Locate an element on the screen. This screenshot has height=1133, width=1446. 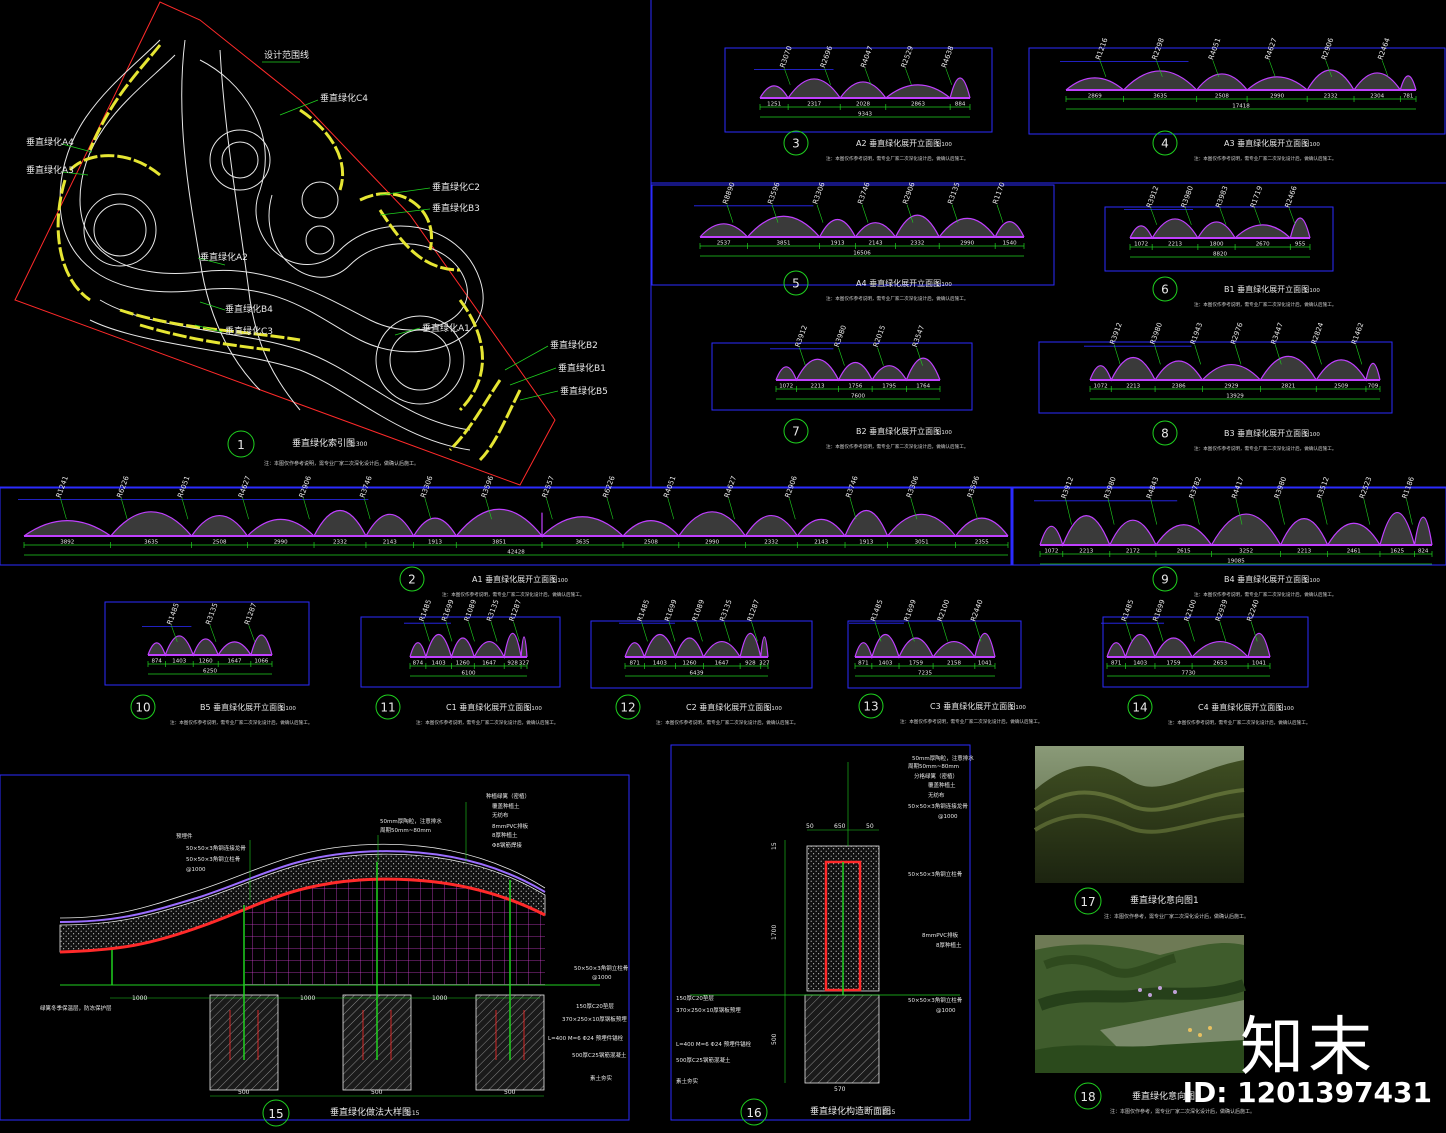
dimension-value: 2143 is located at coordinates (821, 543).